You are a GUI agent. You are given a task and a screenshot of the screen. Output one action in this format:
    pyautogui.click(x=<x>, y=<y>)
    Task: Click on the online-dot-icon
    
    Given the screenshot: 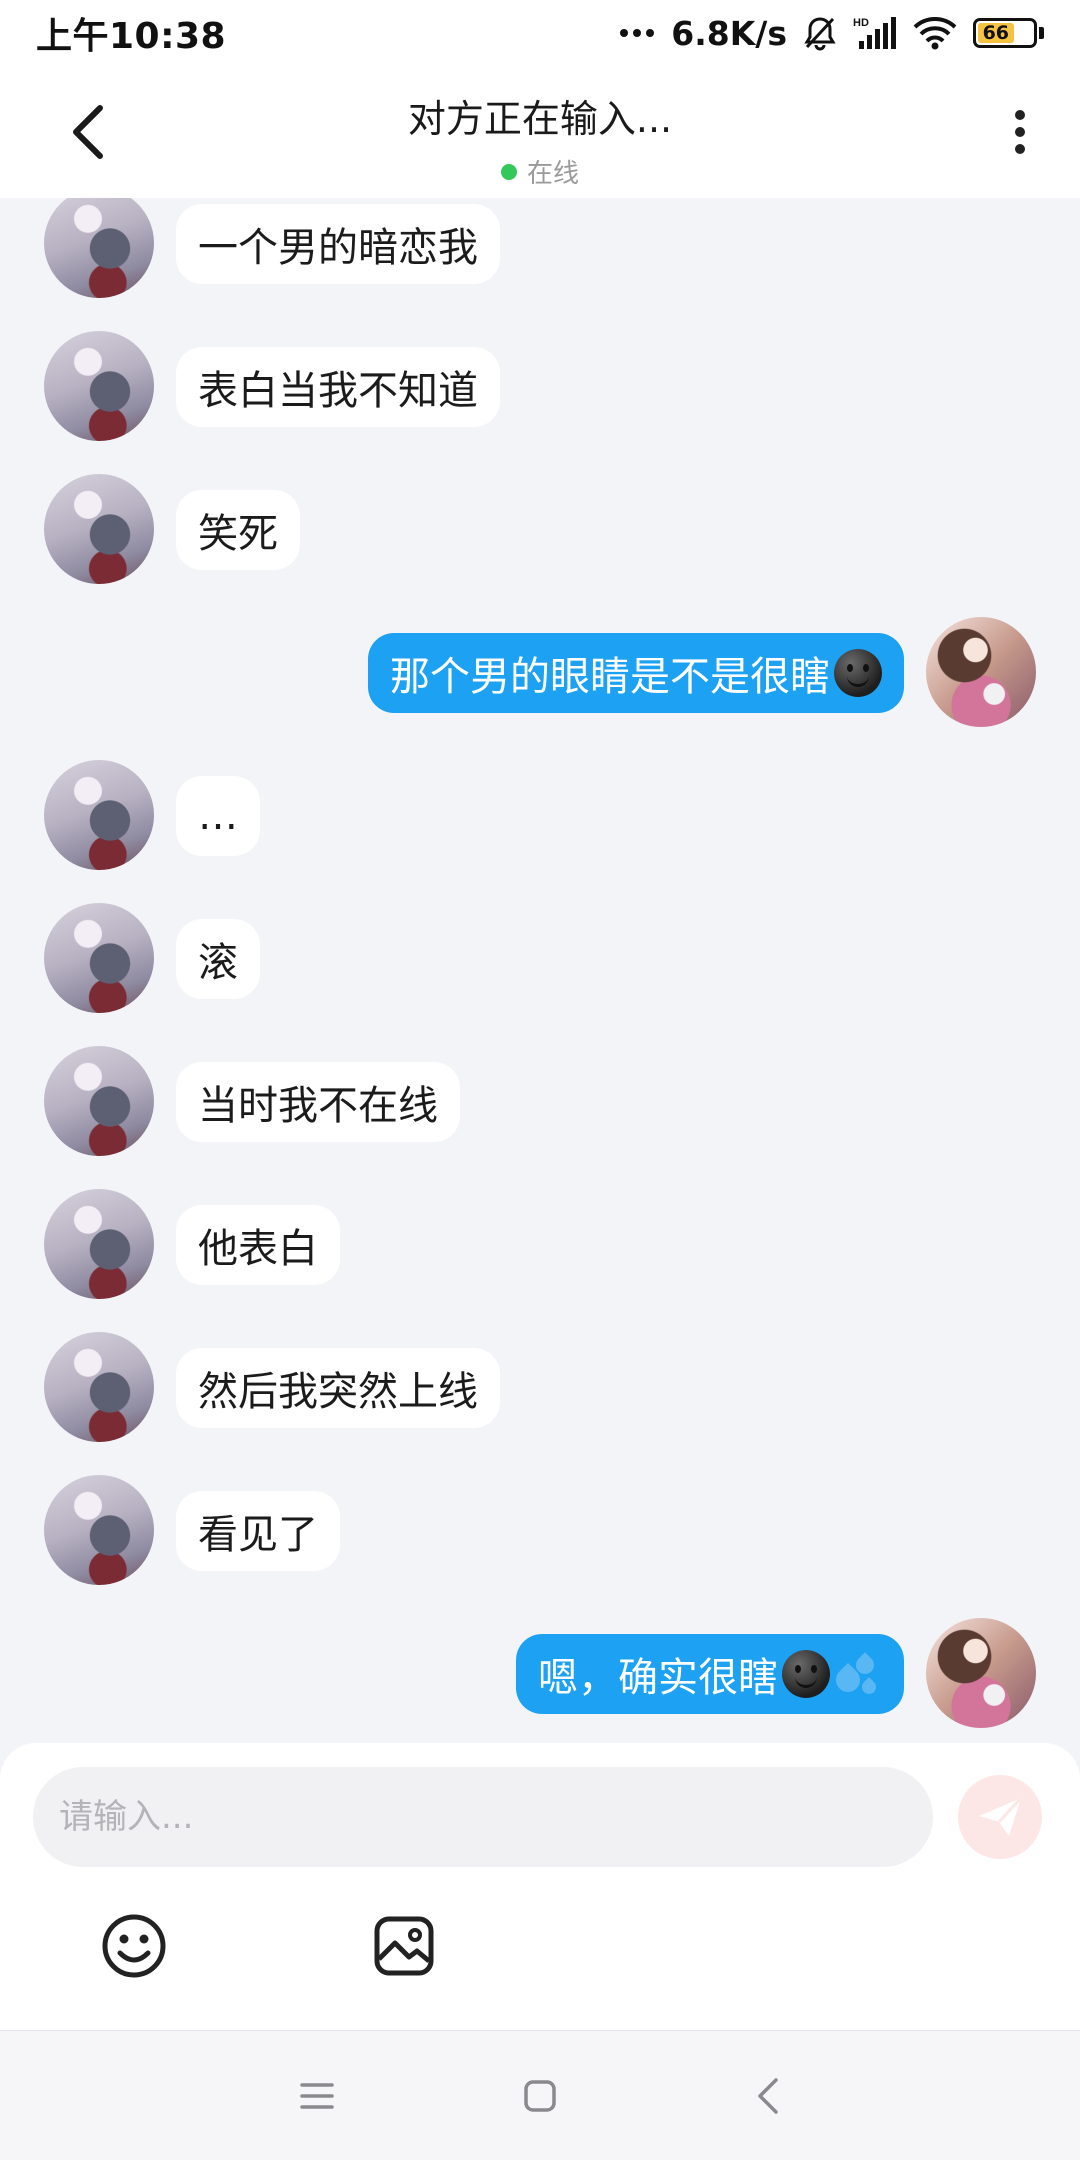 What is the action you would take?
    pyautogui.click(x=508, y=171)
    